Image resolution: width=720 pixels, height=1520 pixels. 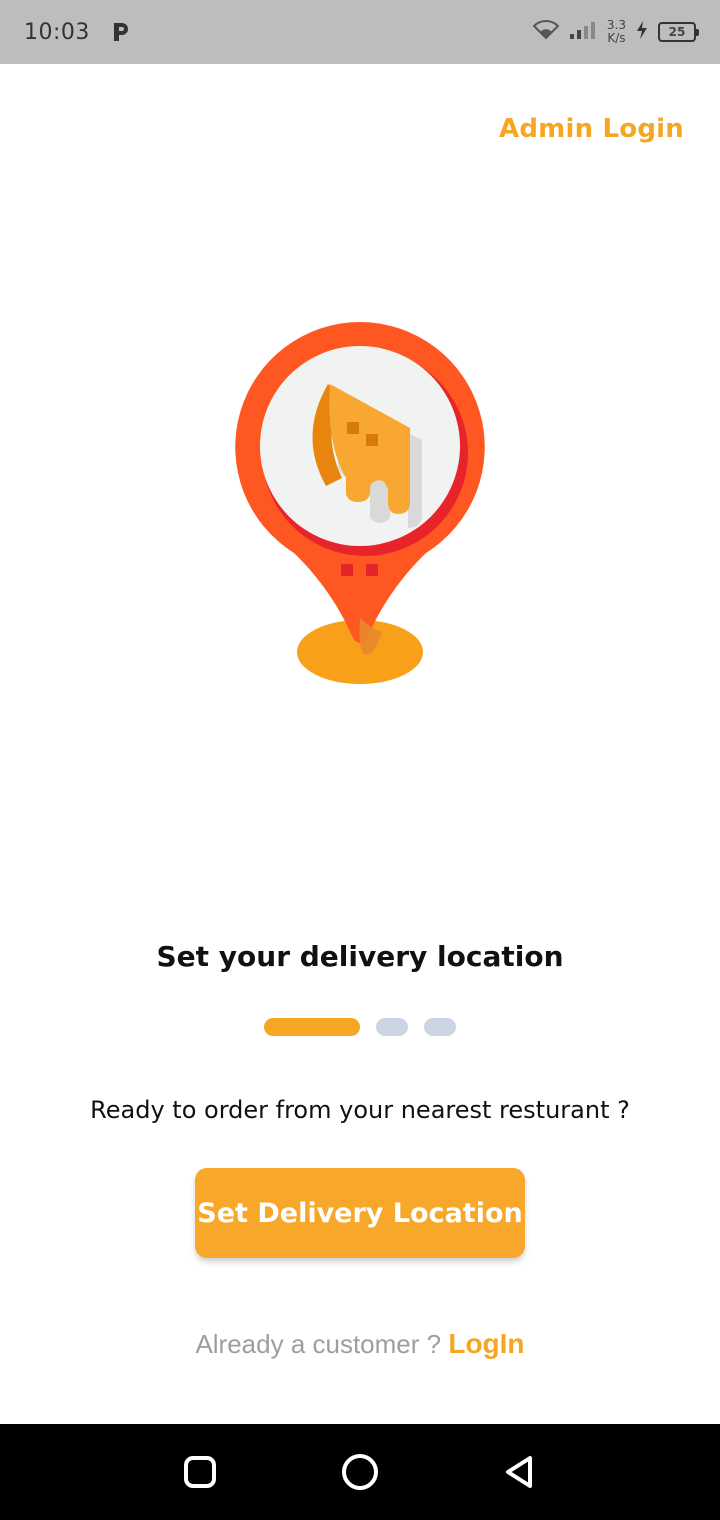 What do you see at coordinates (360, 503) in the screenshot?
I see `pizza-location-pin-icon` at bounding box center [360, 503].